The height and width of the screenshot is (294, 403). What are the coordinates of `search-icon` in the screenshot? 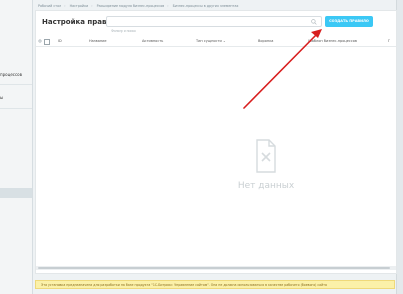 It's located at (314, 22).